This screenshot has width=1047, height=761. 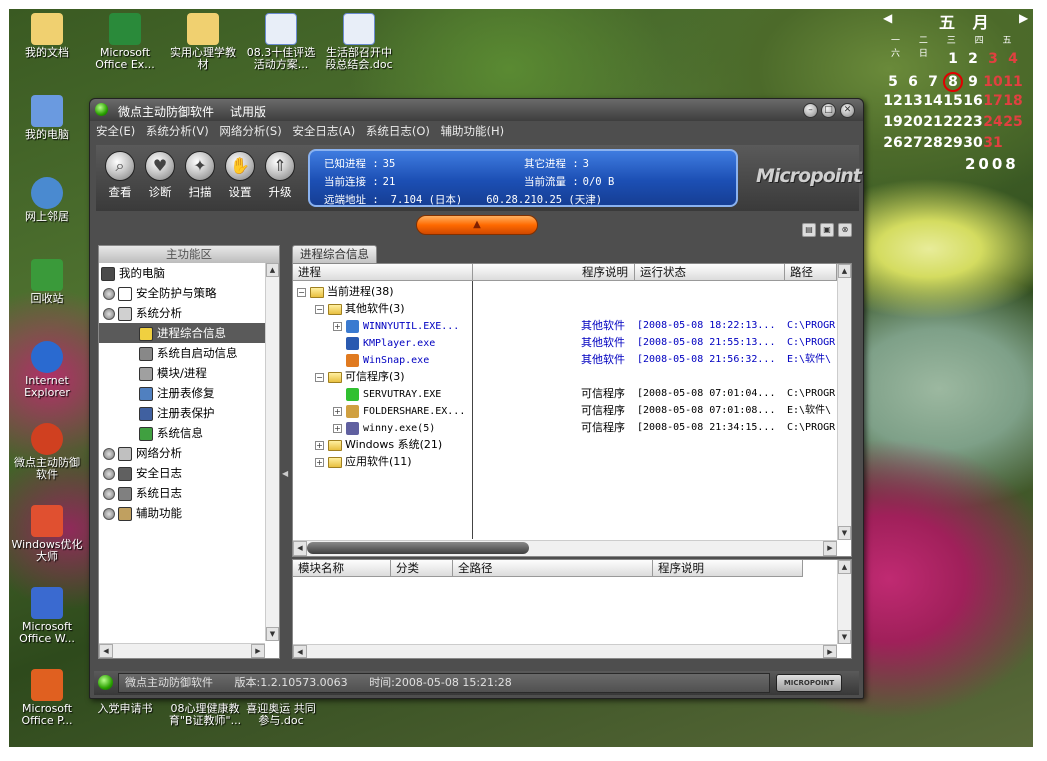 What do you see at coordinates (250, 131) in the screenshot?
I see `menu-network-analysis: 网络分析(S)` at bounding box center [250, 131].